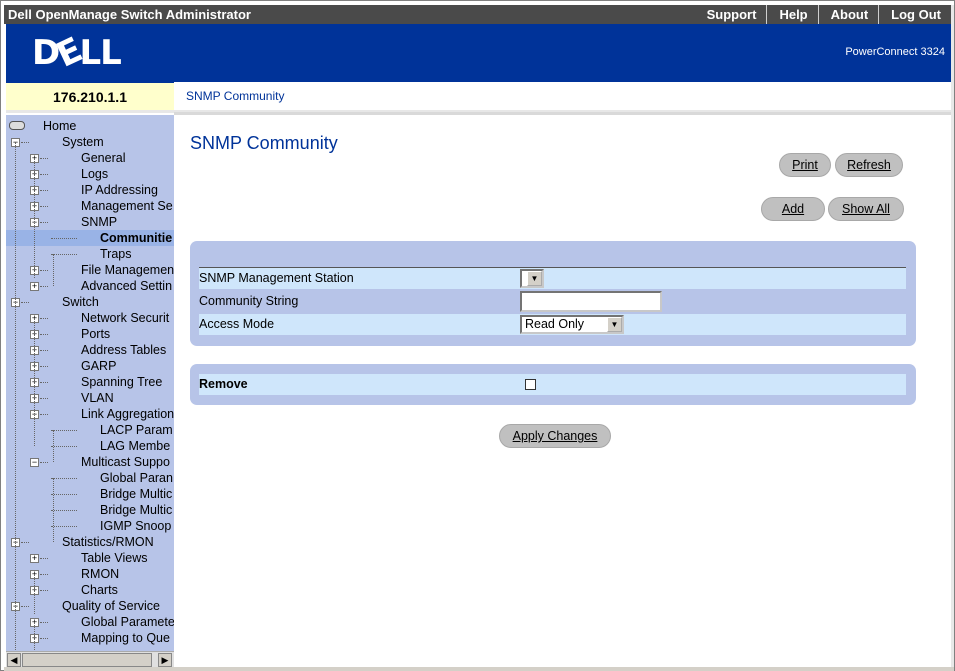 Image resolution: width=955 pixels, height=671 pixels. What do you see at coordinates (90, 158) in the screenshot?
I see `tree-item-general: + General` at bounding box center [90, 158].